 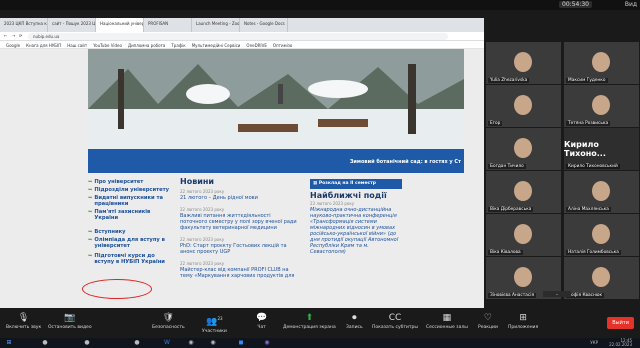 What do you see at coordinates (24, 25) in the screenshot?
I see `browser-tab: 2023 ЦКП Вступна кампанія` at bounding box center [24, 25].